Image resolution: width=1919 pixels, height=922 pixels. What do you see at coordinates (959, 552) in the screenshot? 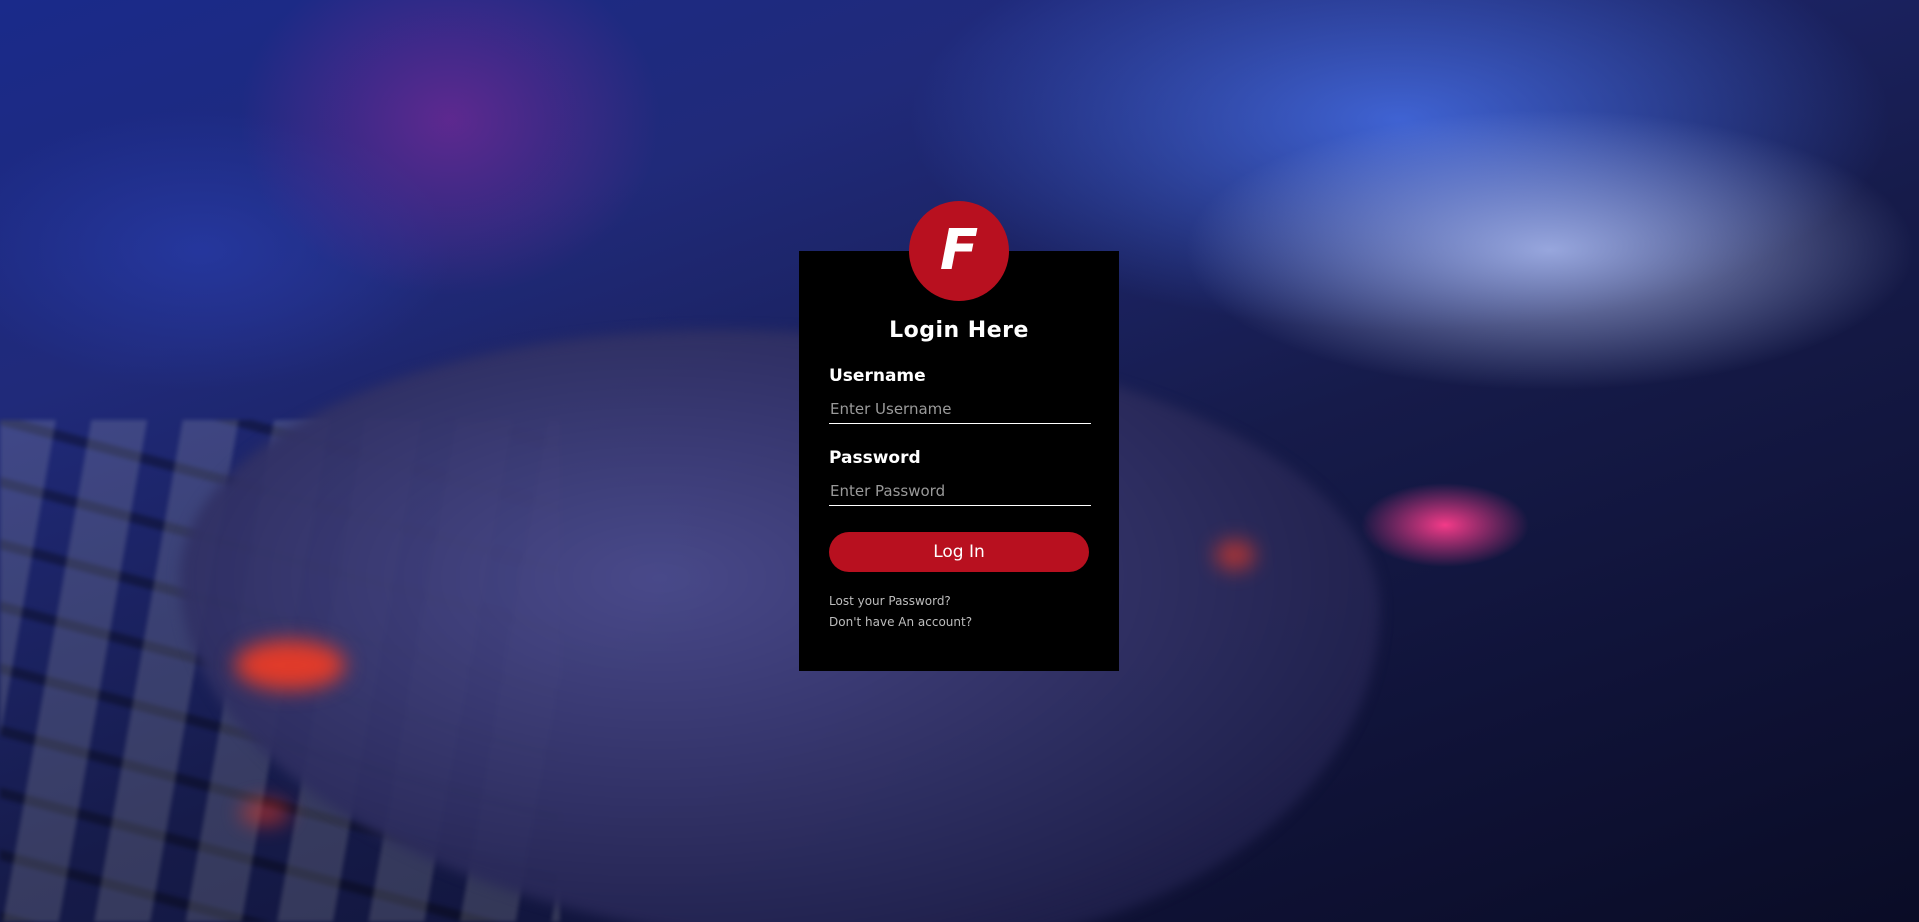
I see `login-button: Log In` at bounding box center [959, 552].